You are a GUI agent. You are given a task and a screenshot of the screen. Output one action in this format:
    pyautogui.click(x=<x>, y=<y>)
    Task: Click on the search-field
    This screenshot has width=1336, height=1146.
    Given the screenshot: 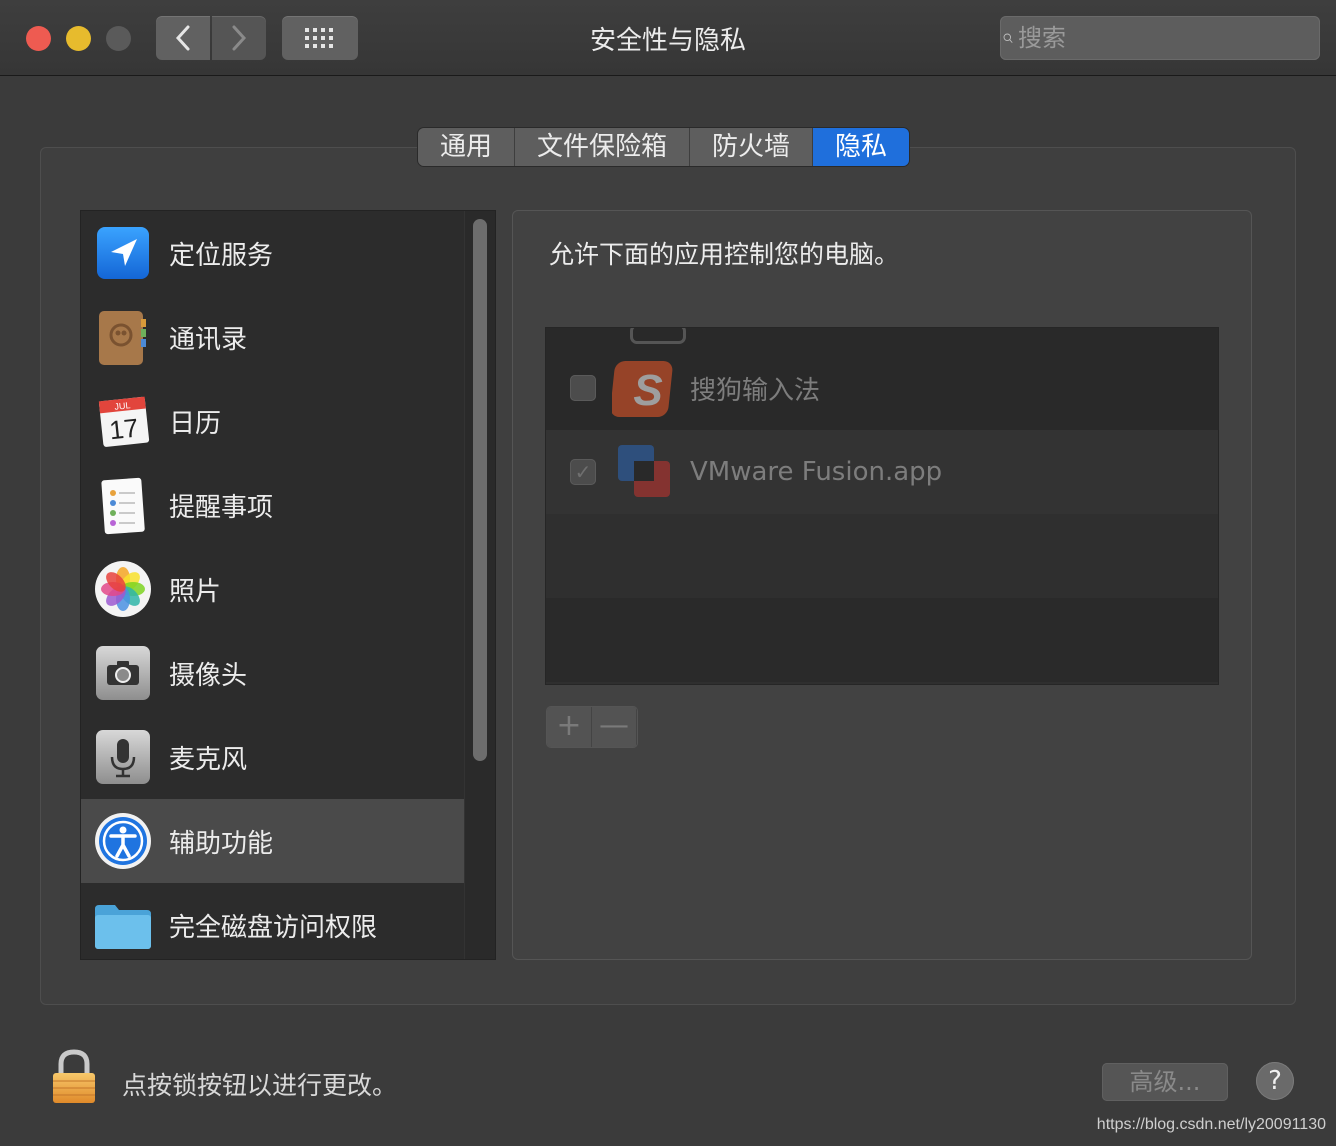 What is the action you would take?
    pyautogui.click(x=1160, y=38)
    